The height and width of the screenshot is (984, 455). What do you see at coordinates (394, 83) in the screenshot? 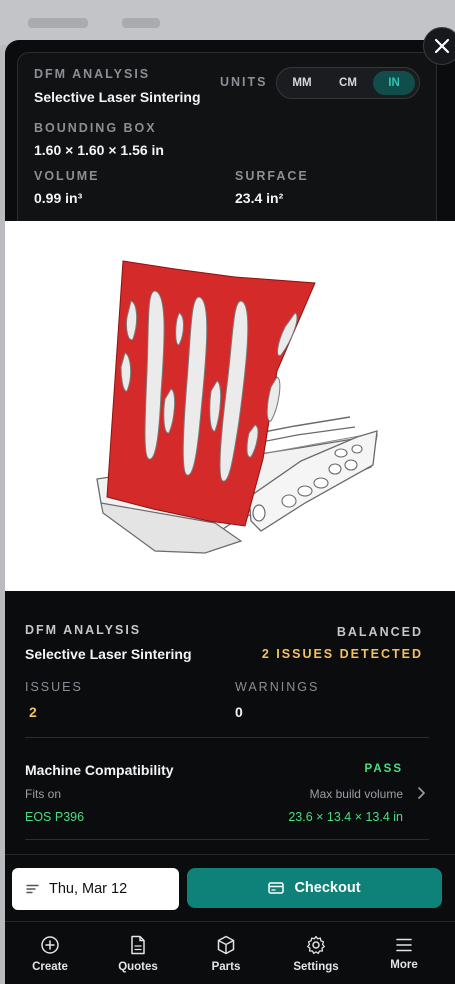
I see `unit-in-option: IN` at bounding box center [394, 83].